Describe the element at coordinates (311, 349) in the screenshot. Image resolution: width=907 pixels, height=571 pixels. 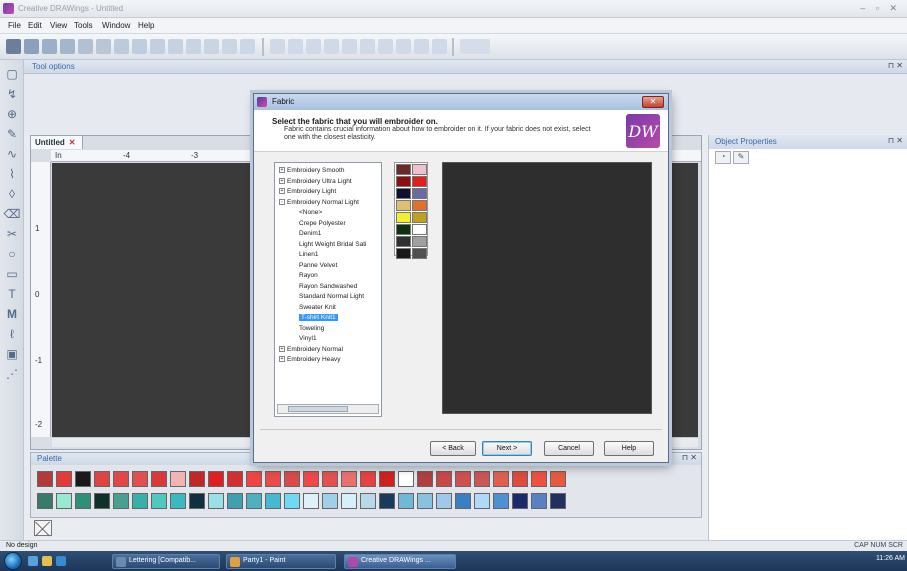
I see `fabric-category: + Embroidery Normal` at that location.